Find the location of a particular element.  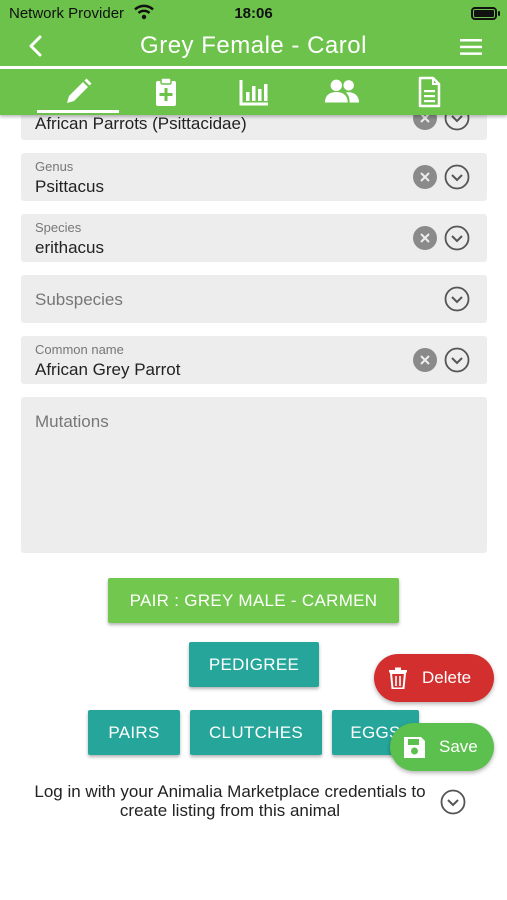

tab-edit is located at coordinates (78, 92).